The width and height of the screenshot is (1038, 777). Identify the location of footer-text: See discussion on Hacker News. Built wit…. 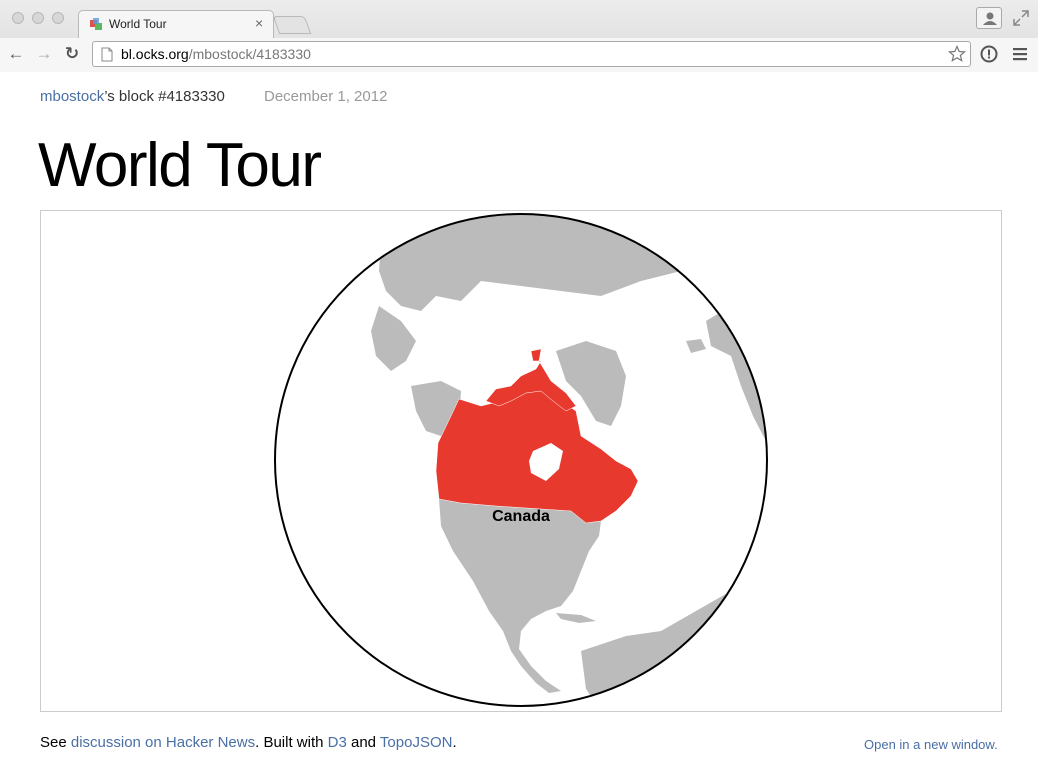
(248, 742).